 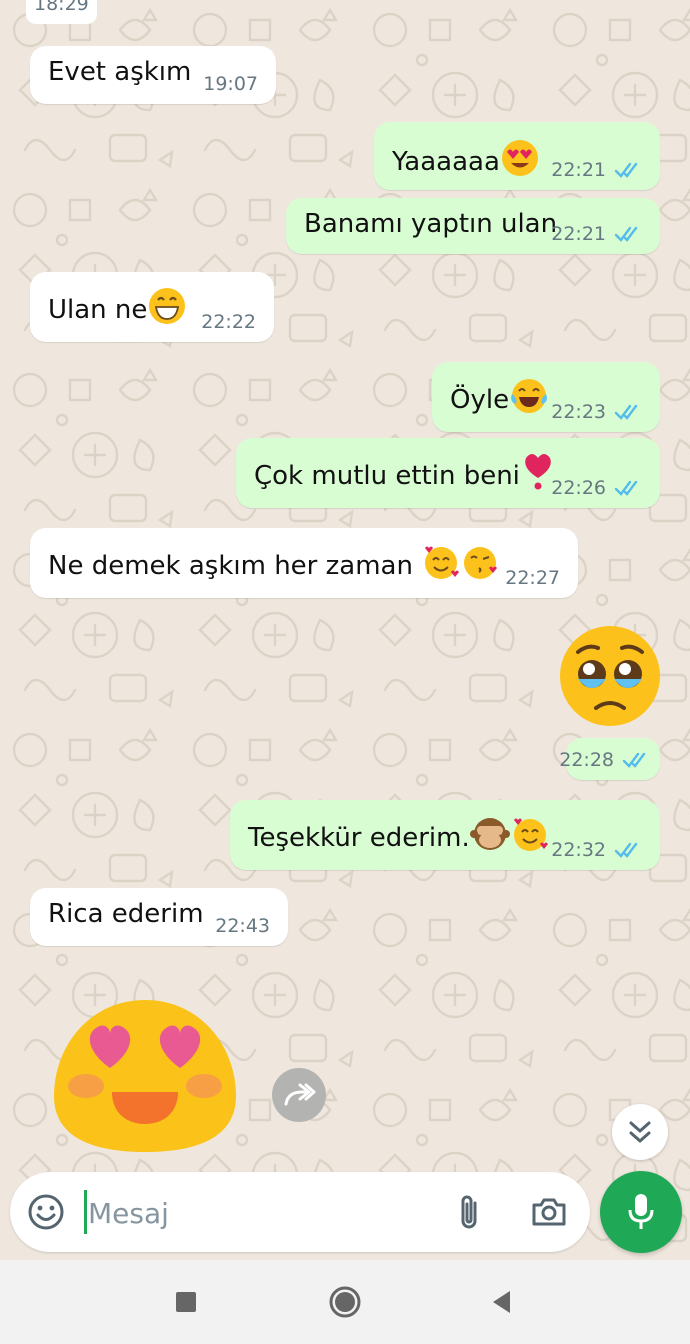 I want to click on system-navigation-bar, so click(x=345, y=1302).